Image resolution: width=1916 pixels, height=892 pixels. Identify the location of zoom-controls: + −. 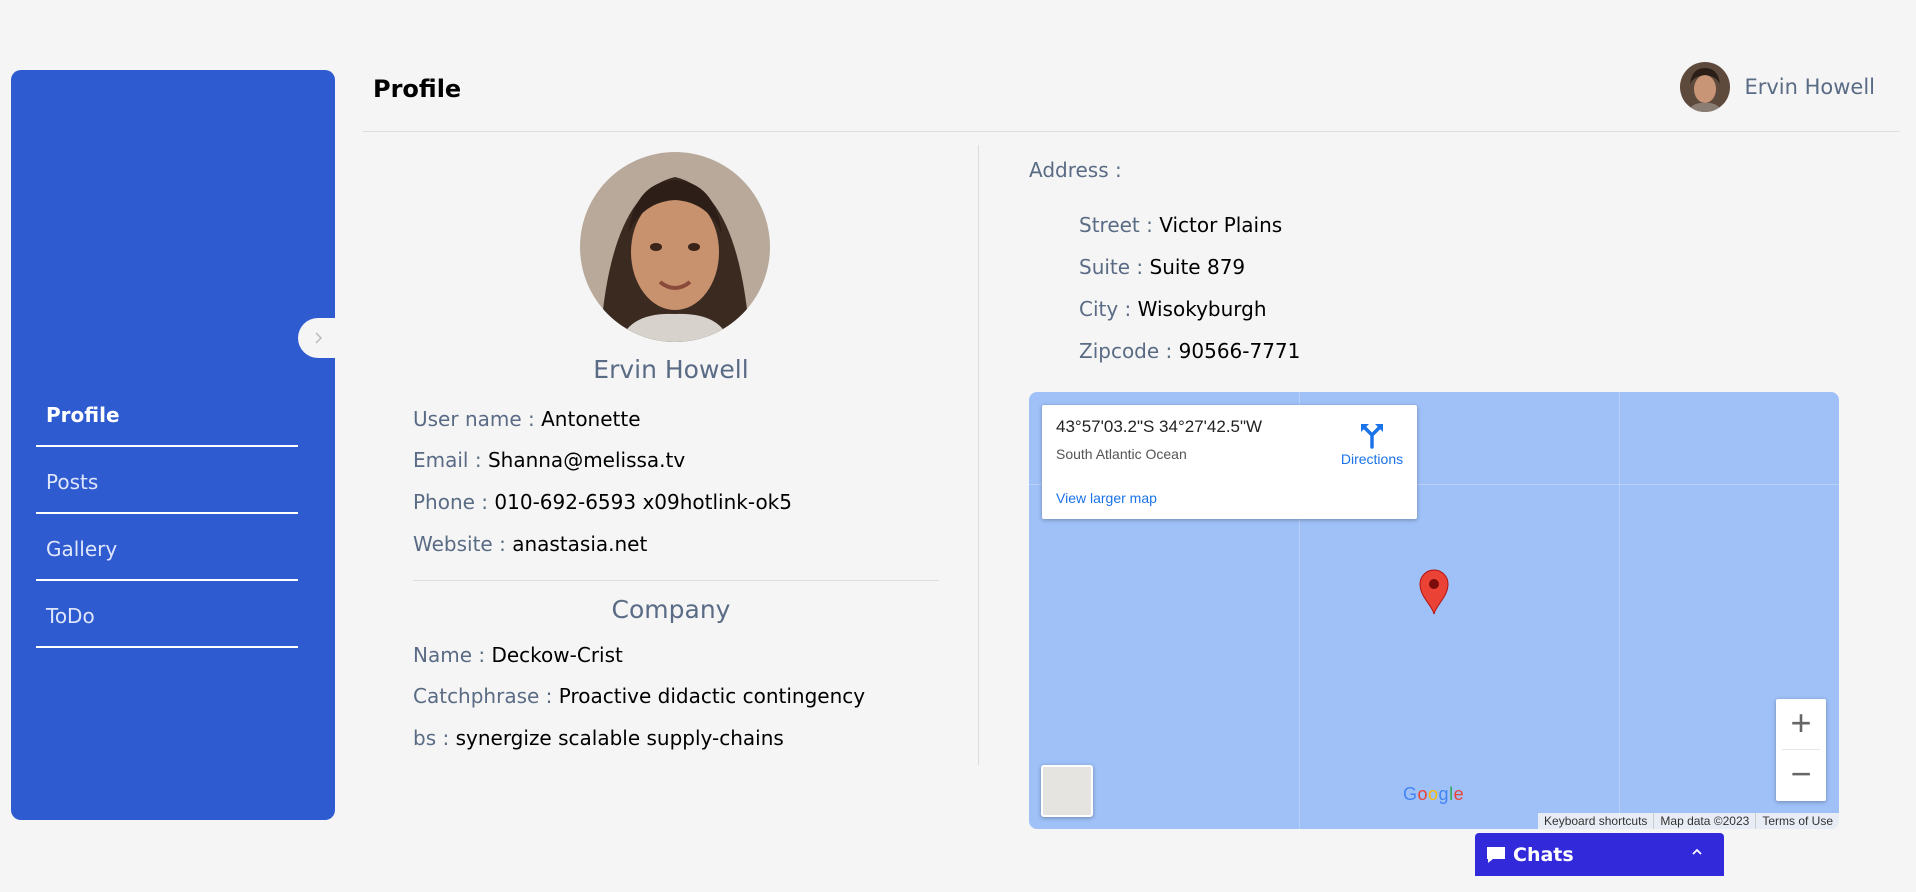
(1801, 750).